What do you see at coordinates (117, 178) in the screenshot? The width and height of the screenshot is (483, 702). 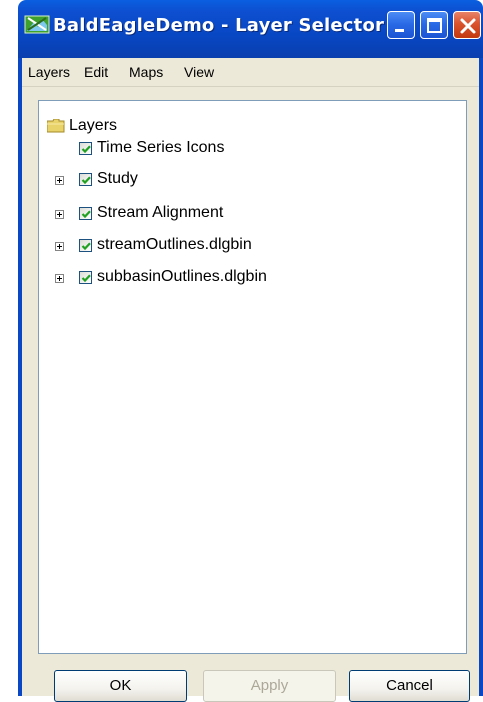 I see `tree-node-label: Study` at bounding box center [117, 178].